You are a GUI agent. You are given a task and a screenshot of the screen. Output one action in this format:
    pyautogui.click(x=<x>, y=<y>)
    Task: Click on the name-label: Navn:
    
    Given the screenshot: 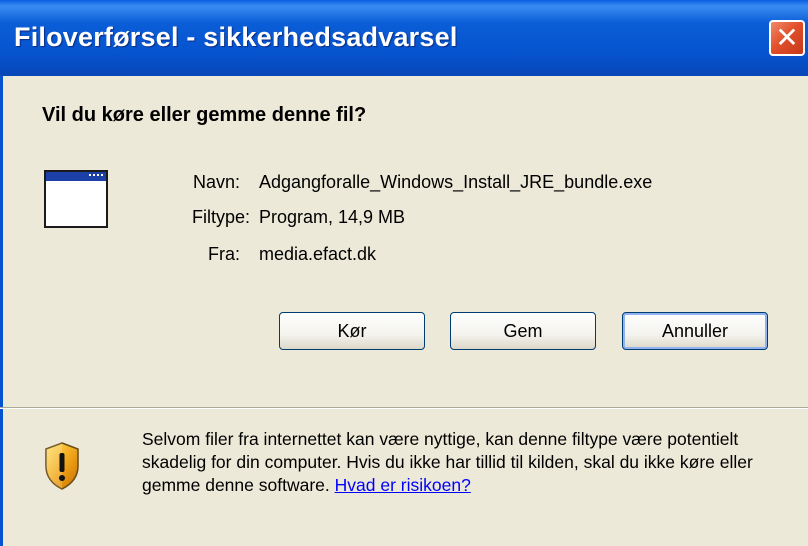 What is the action you would take?
    pyautogui.click(x=216, y=182)
    